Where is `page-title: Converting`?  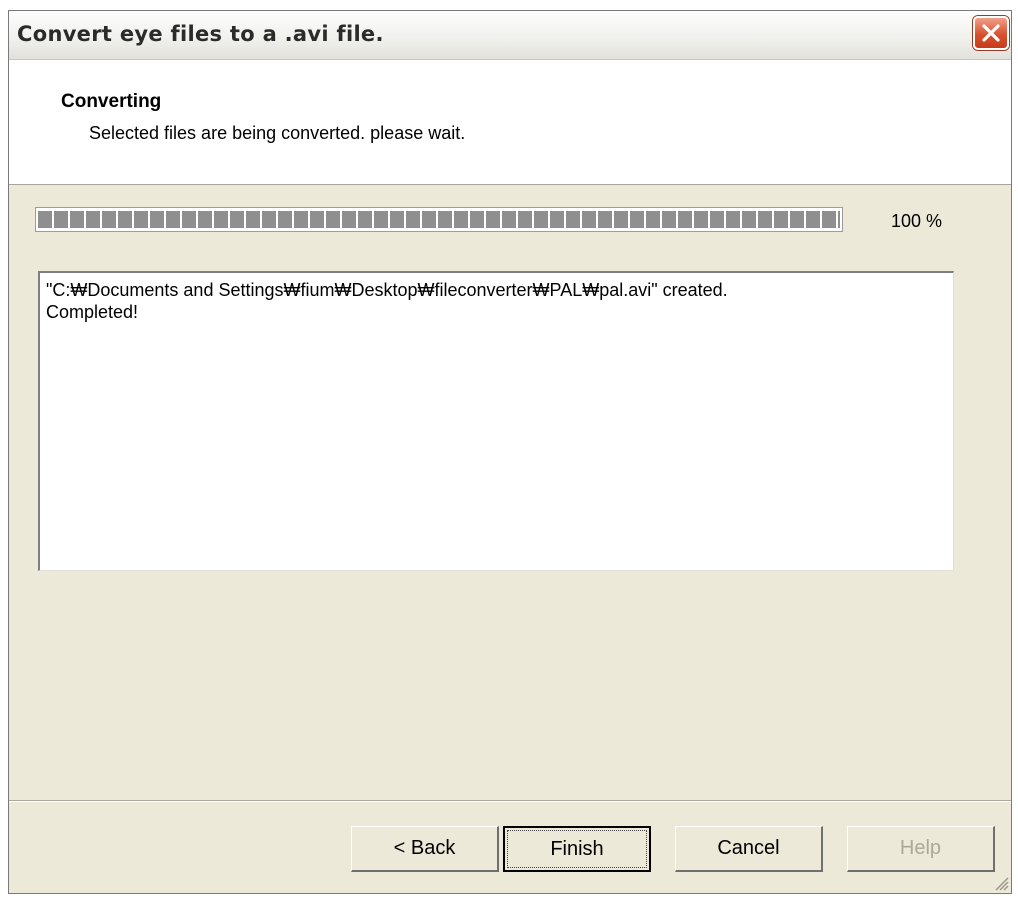
page-title: Converting is located at coordinates (111, 101).